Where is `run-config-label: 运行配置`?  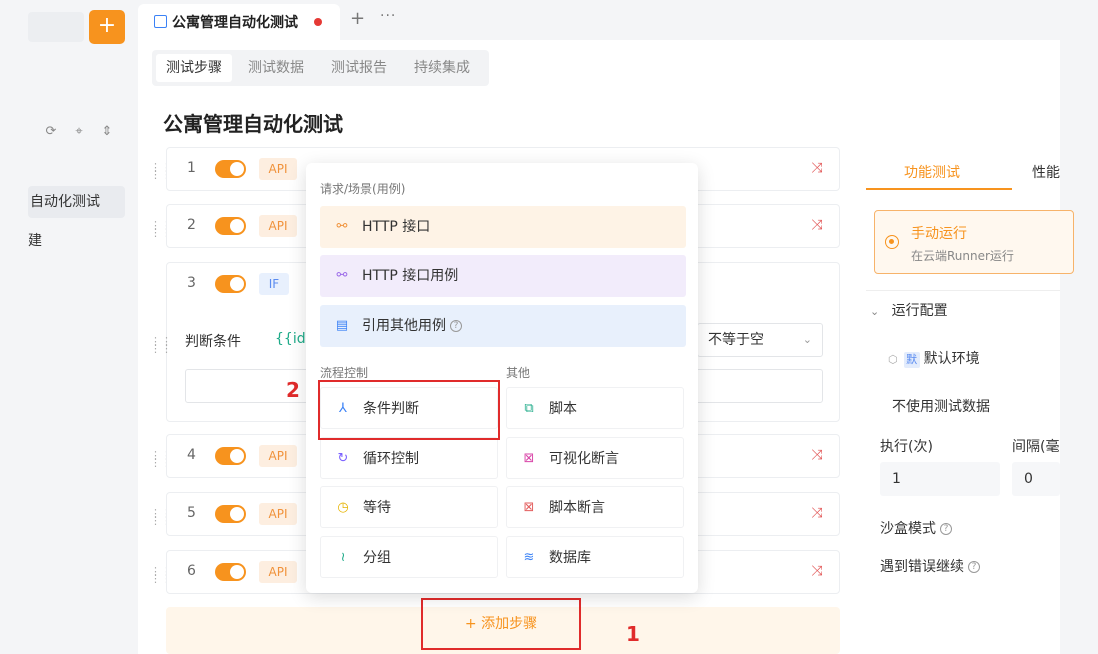 run-config-label: 运行配置 is located at coordinates (919, 311).